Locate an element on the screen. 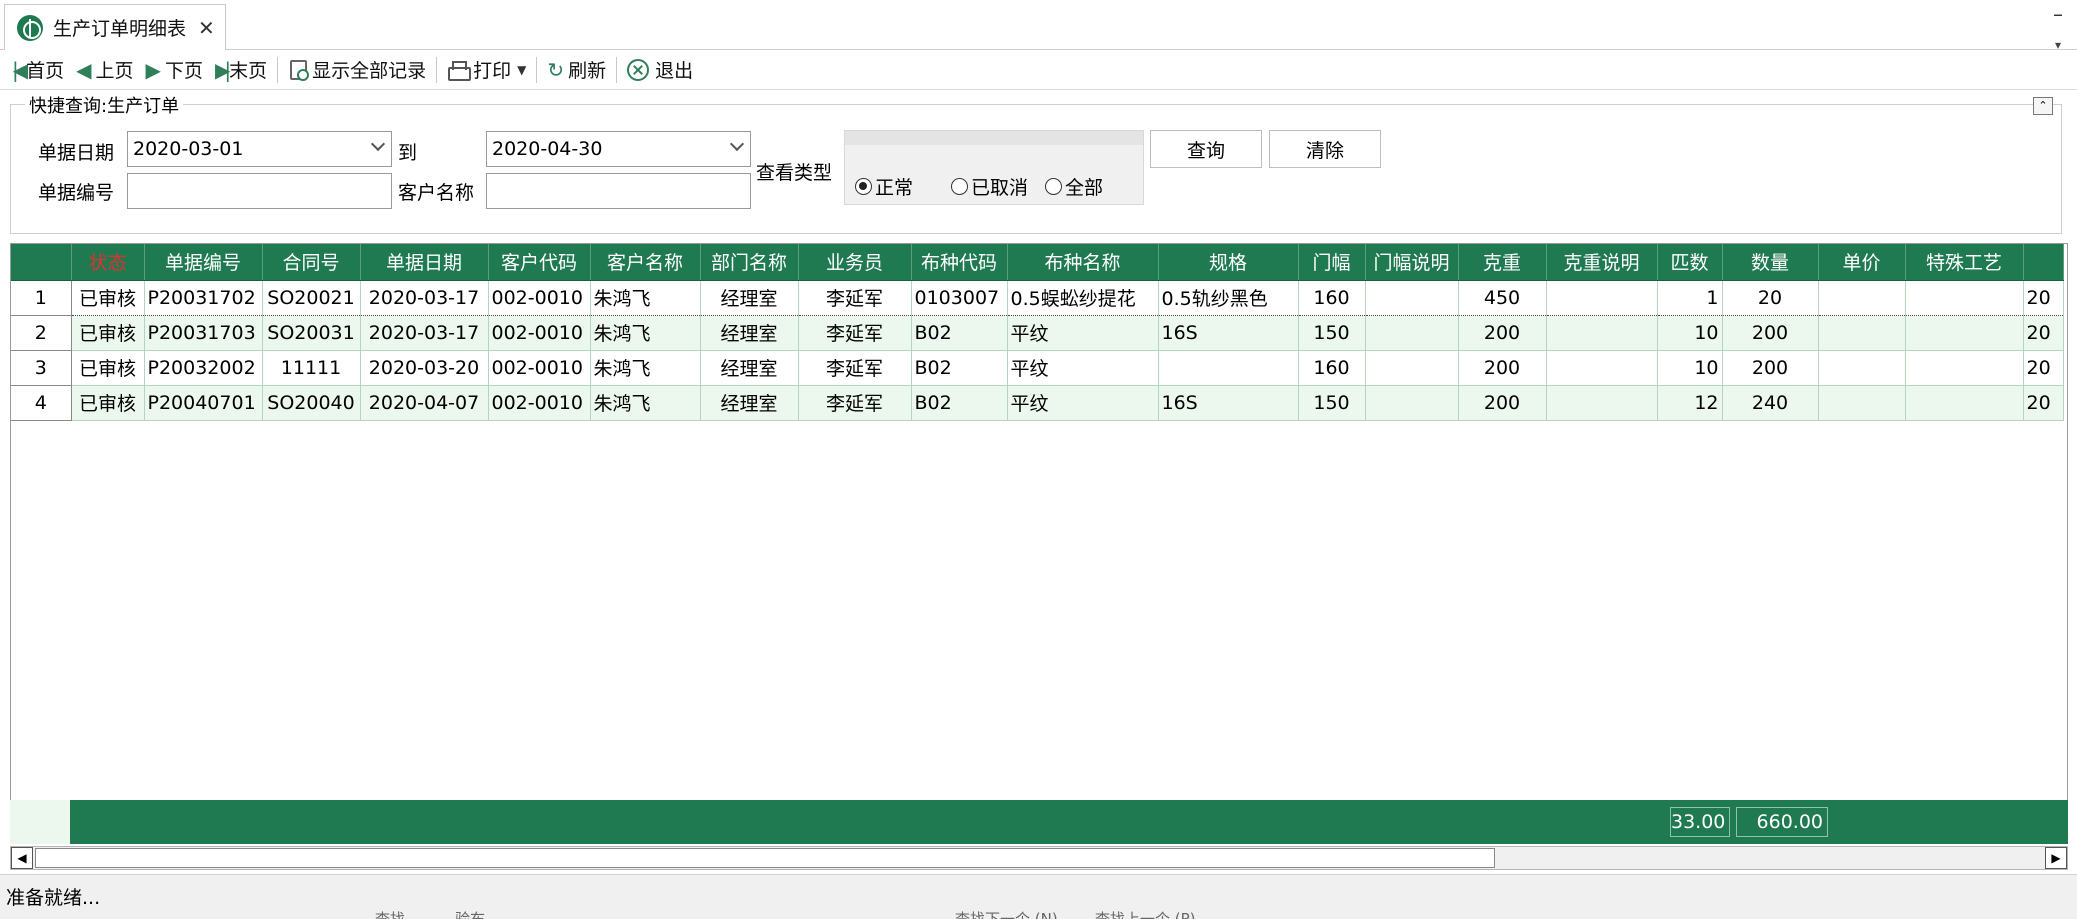  column-header-special-process: 特殊工艺 is located at coordinates (1964, 262).